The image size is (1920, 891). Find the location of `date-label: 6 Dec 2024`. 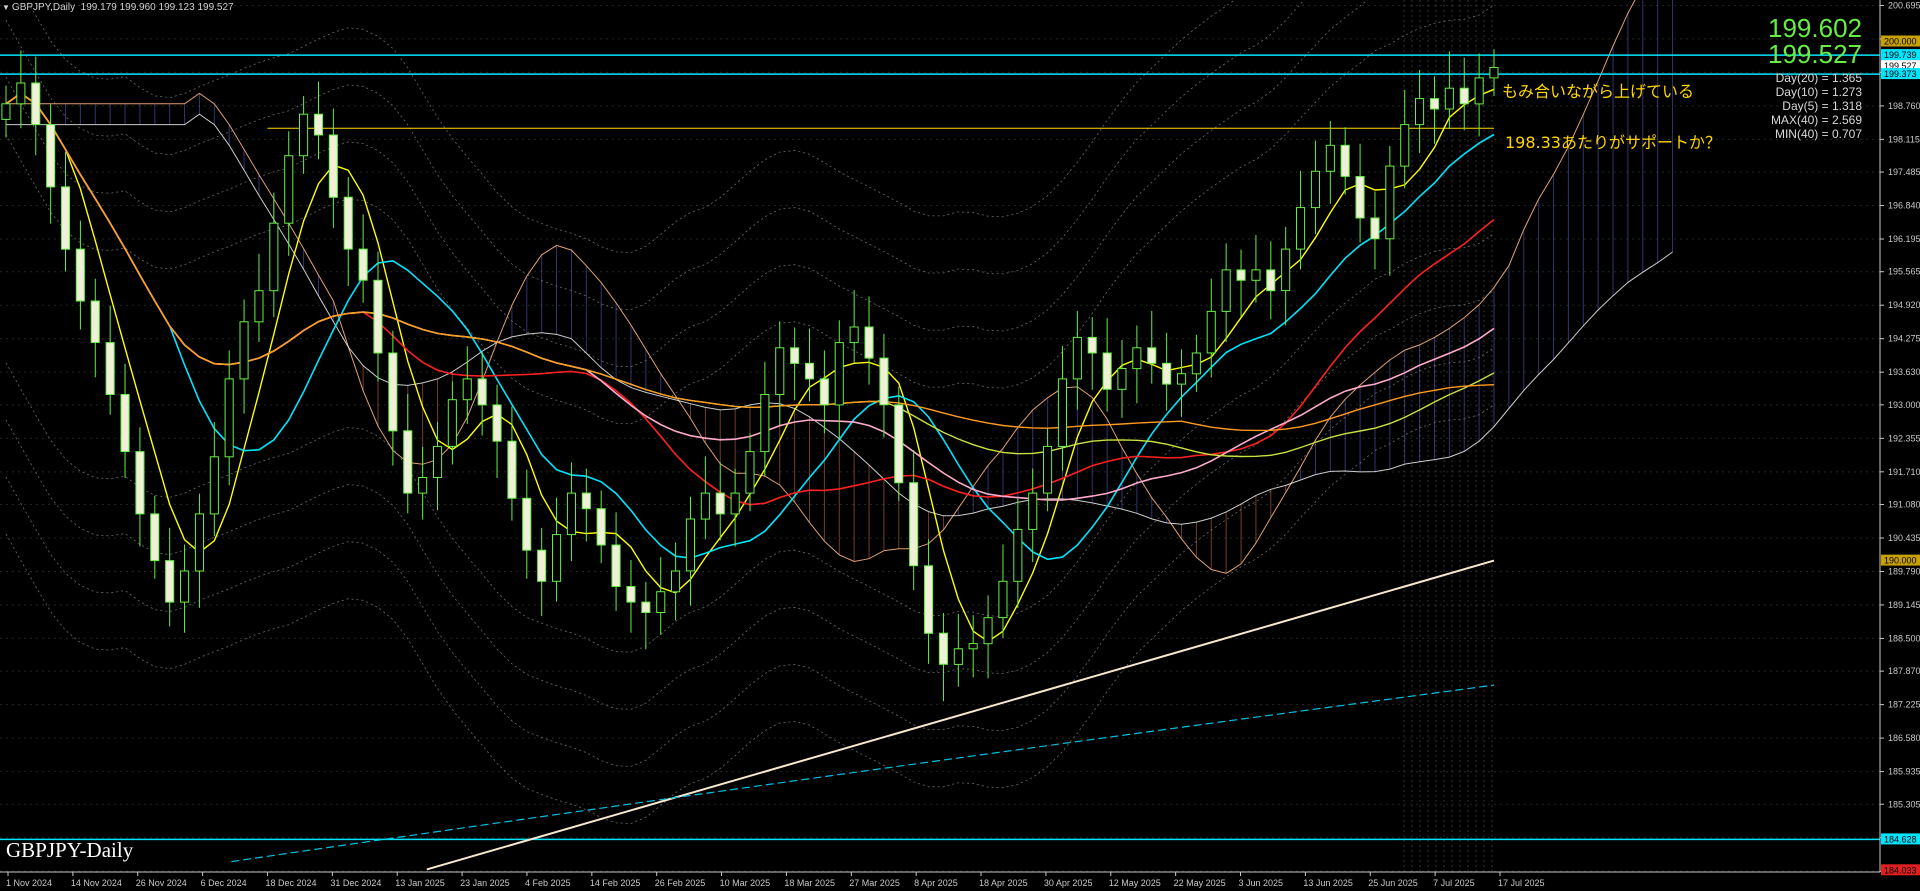

date-label: 6 Dec 2024 is located at coordinates (224, 883).